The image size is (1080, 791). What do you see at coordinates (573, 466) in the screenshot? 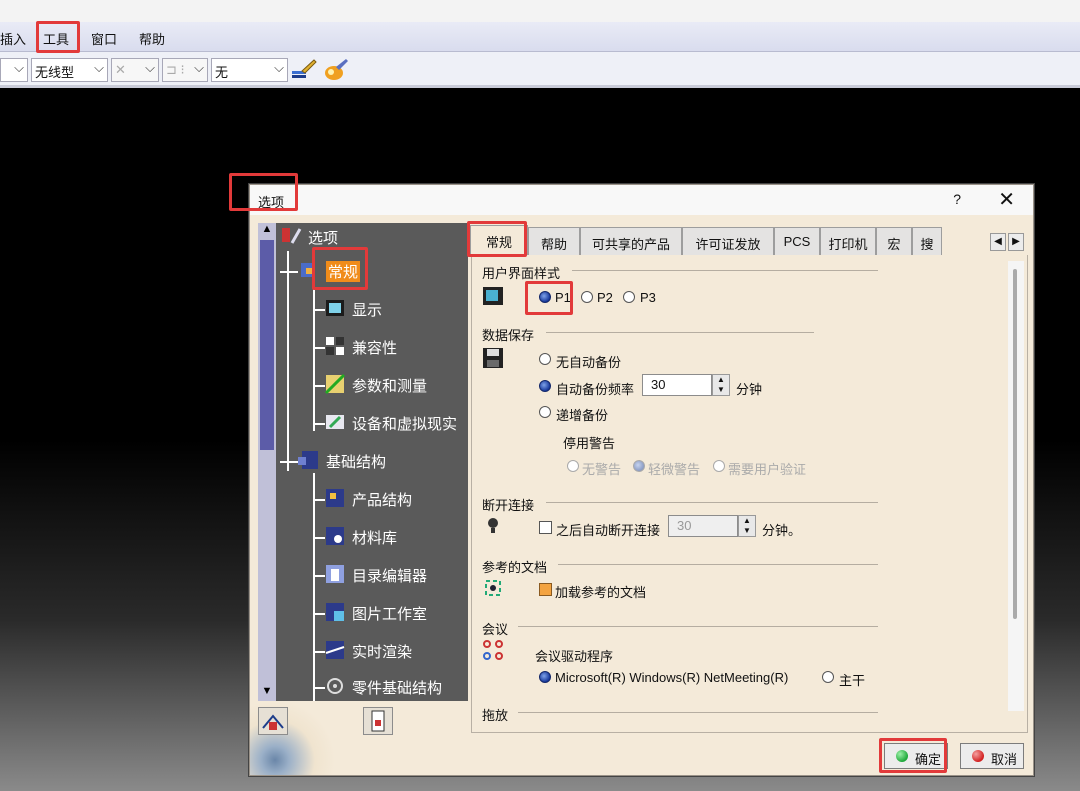
I see `radio-no-warning` at bounding box center [573, 466].